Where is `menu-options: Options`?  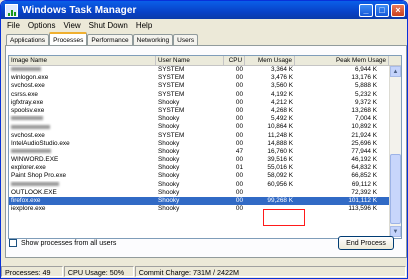 menu-options: Options is located at coordinates (42, 25).